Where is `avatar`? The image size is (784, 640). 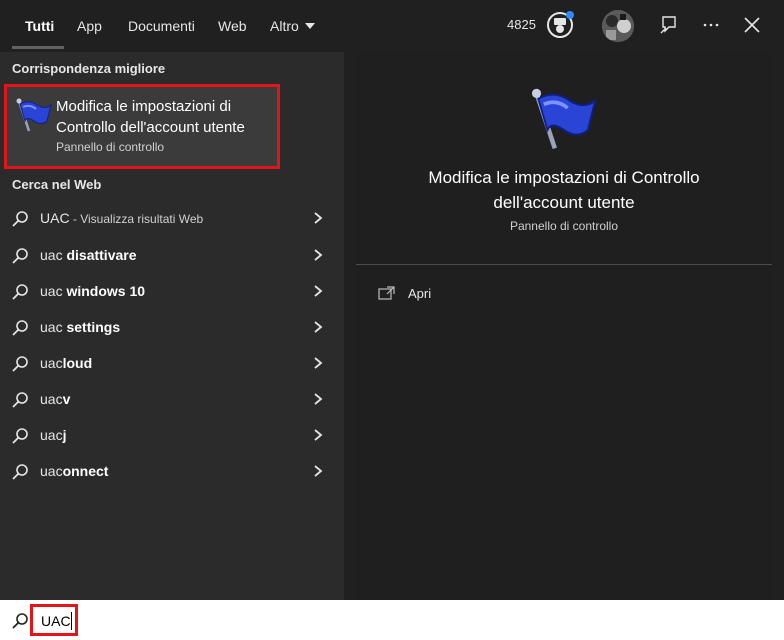
avatar is located at coordinates (618, 26).